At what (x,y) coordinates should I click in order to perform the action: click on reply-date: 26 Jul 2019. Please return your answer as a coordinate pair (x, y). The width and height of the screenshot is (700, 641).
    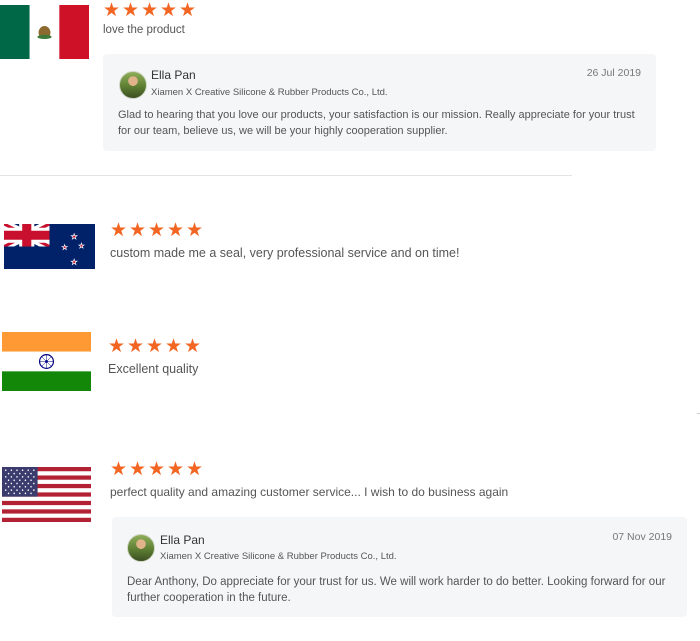
    Looking at the image, I should click on (613, 73).